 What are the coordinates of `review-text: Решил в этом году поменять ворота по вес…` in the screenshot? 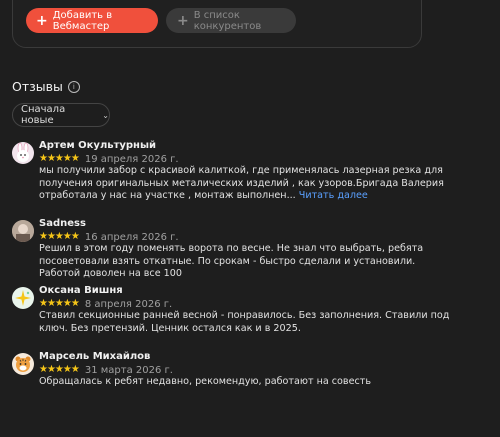 It's located at (231, 261).